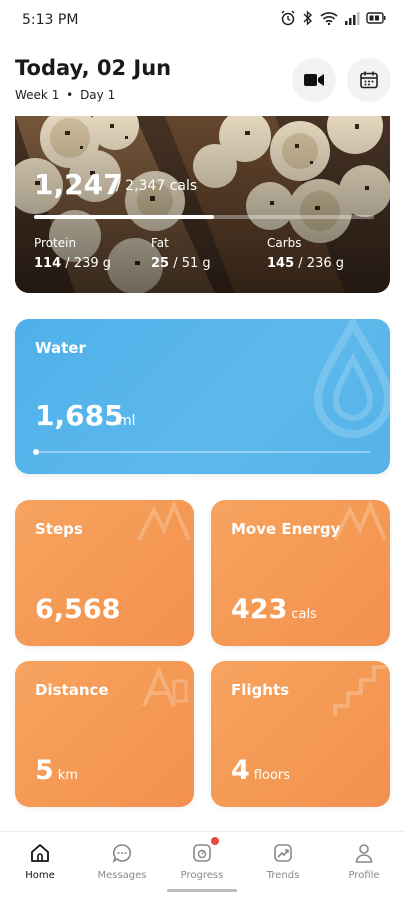 The image size is (404, 900). Describe the element at coordinates (72, 690) in the screenshot. I see `tile-title: Distance` at that location.